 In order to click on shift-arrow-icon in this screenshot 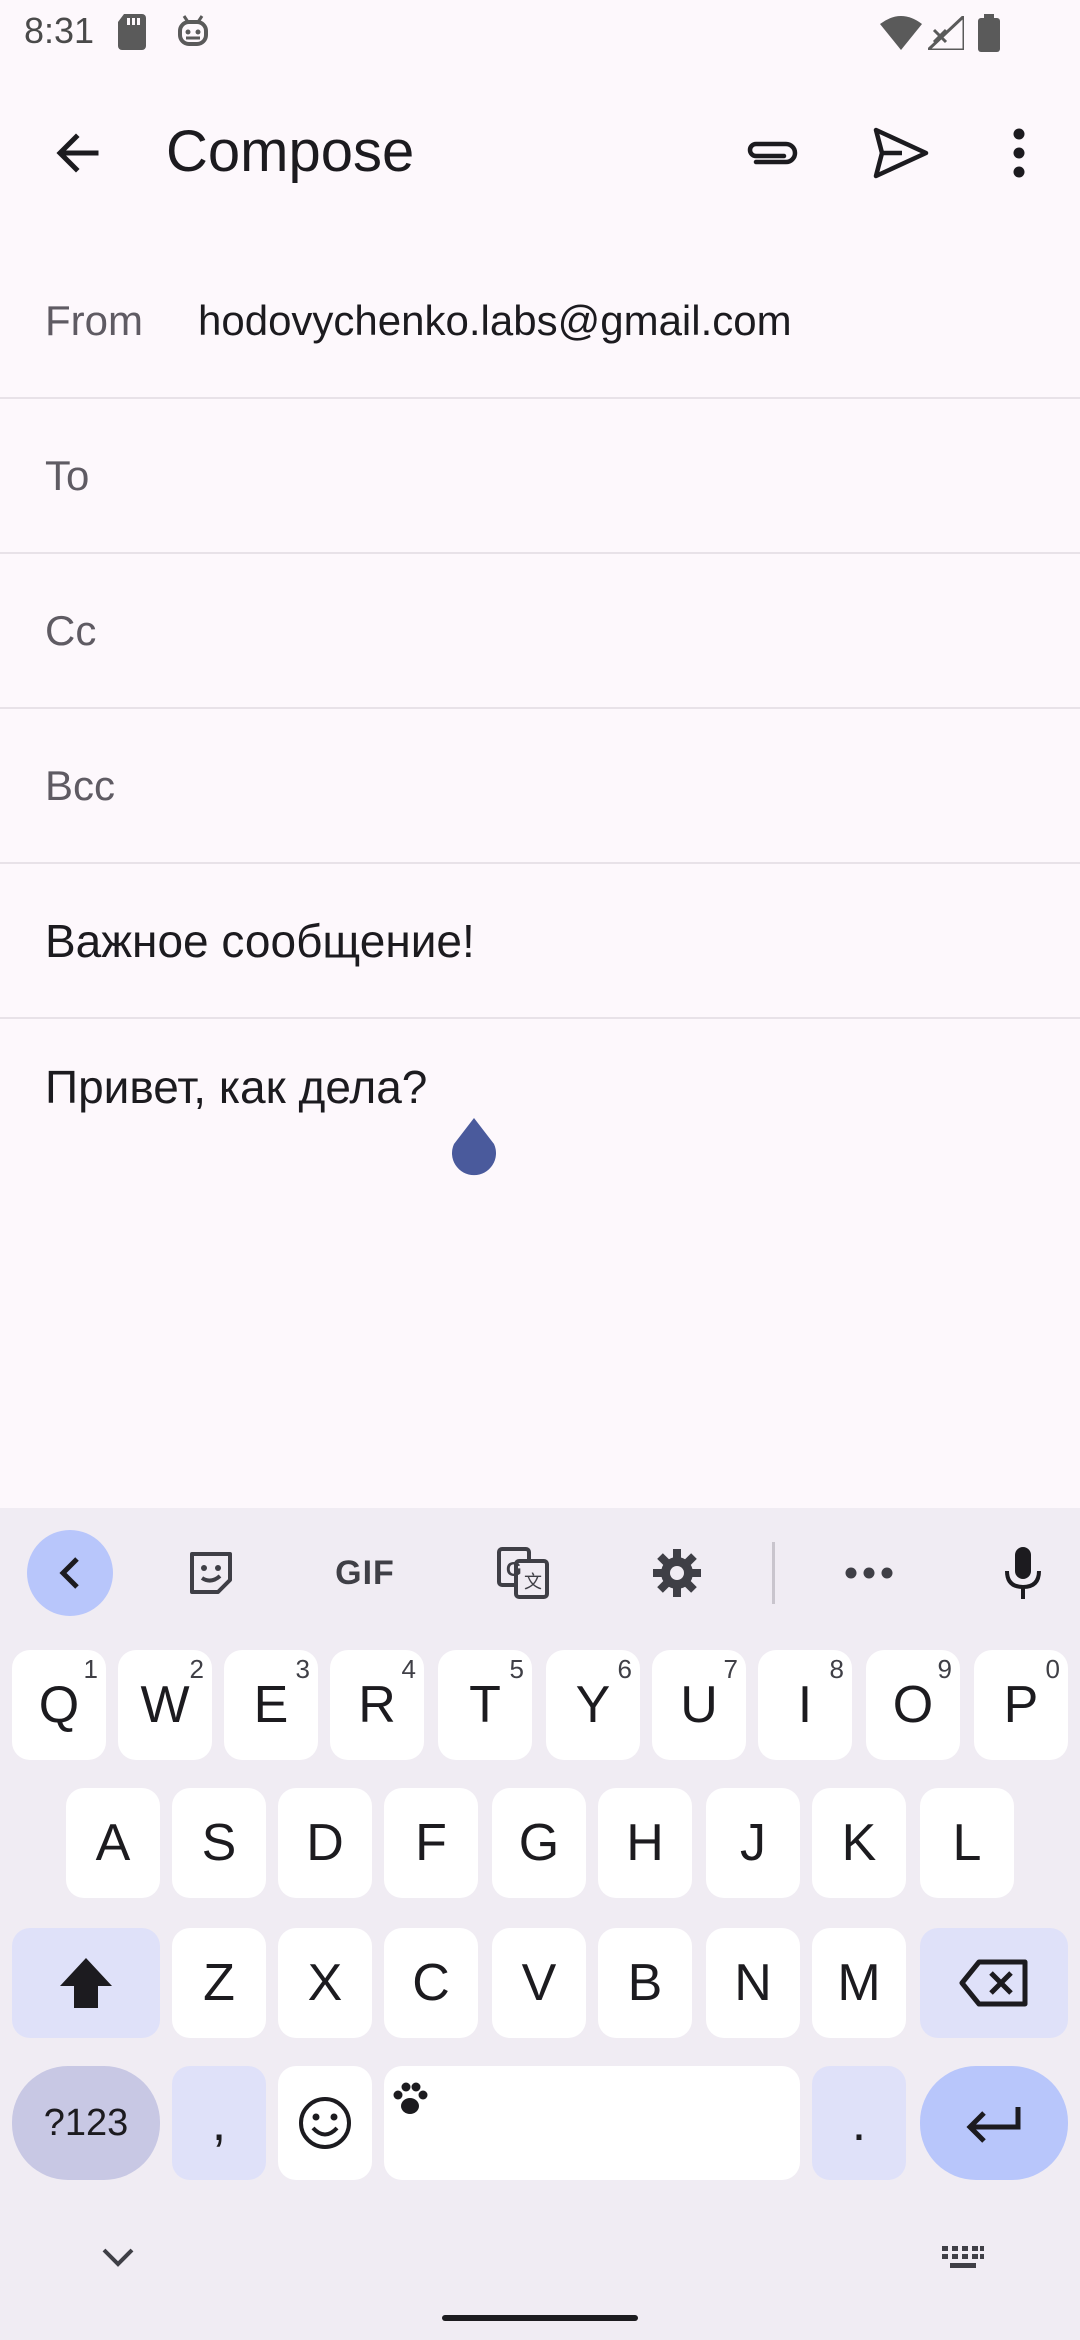, I will do `click(86, 1983)`.